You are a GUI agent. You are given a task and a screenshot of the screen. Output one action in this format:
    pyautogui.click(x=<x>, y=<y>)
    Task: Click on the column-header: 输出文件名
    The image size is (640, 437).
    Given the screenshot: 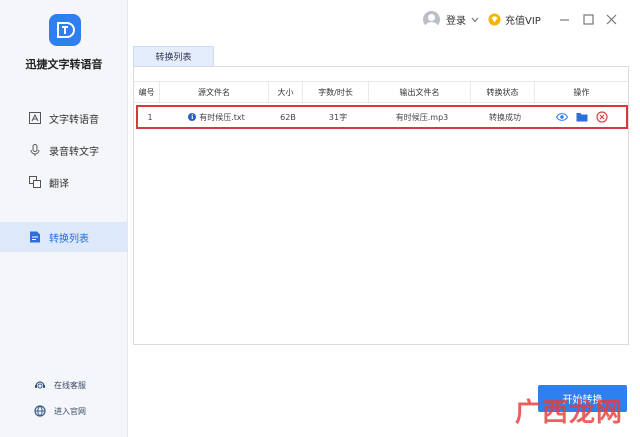 What is the action you would take?
    pyautogui.click(x=420, y=92)
    